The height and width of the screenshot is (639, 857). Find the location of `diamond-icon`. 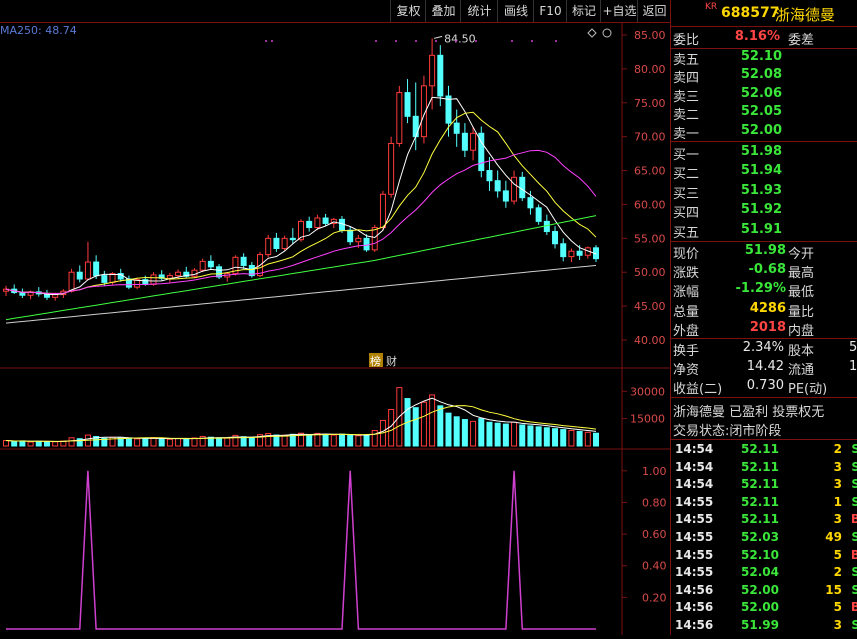

diamond-icon is located at coordinates (592, 33).